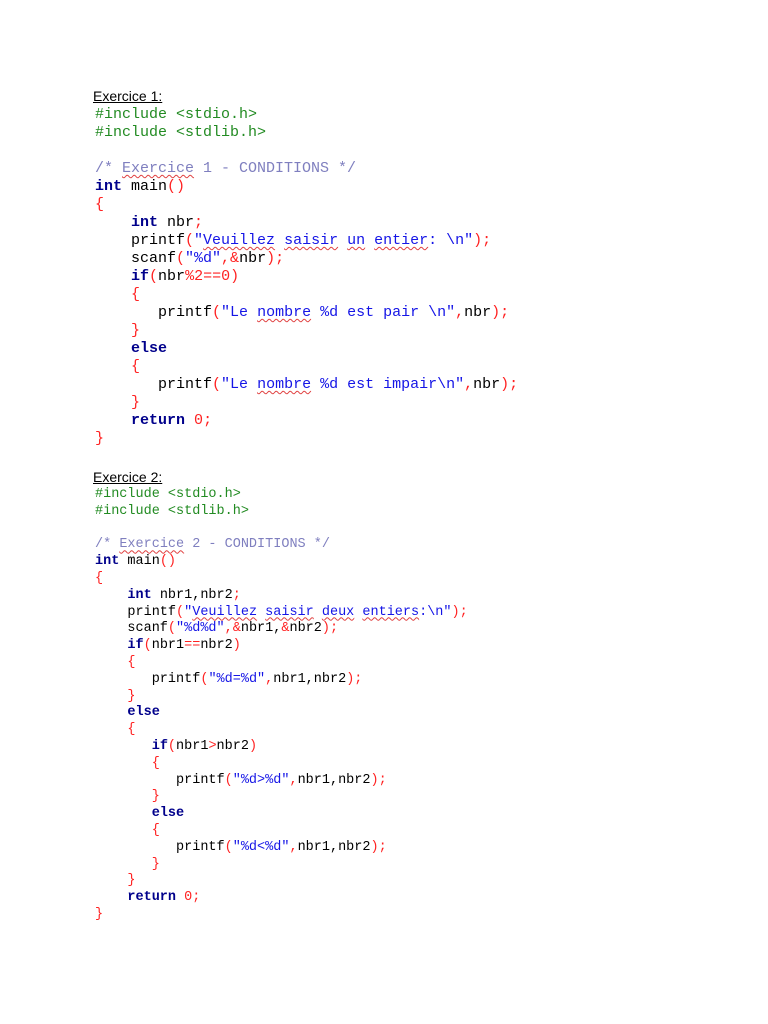  Describe the element at coordinates (237, 679) in the screenshot. I see `code-token: "%d=%d"` at that location.